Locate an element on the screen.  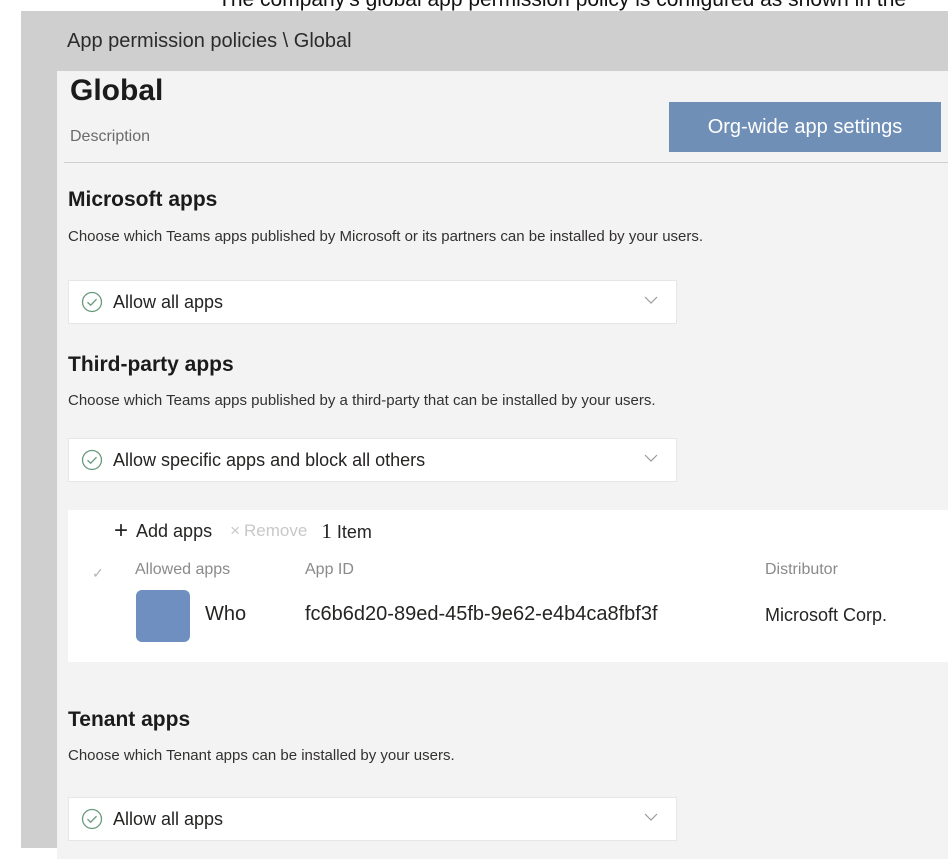
column-header-distributor: Distributor is located at coordinates (801, 570).